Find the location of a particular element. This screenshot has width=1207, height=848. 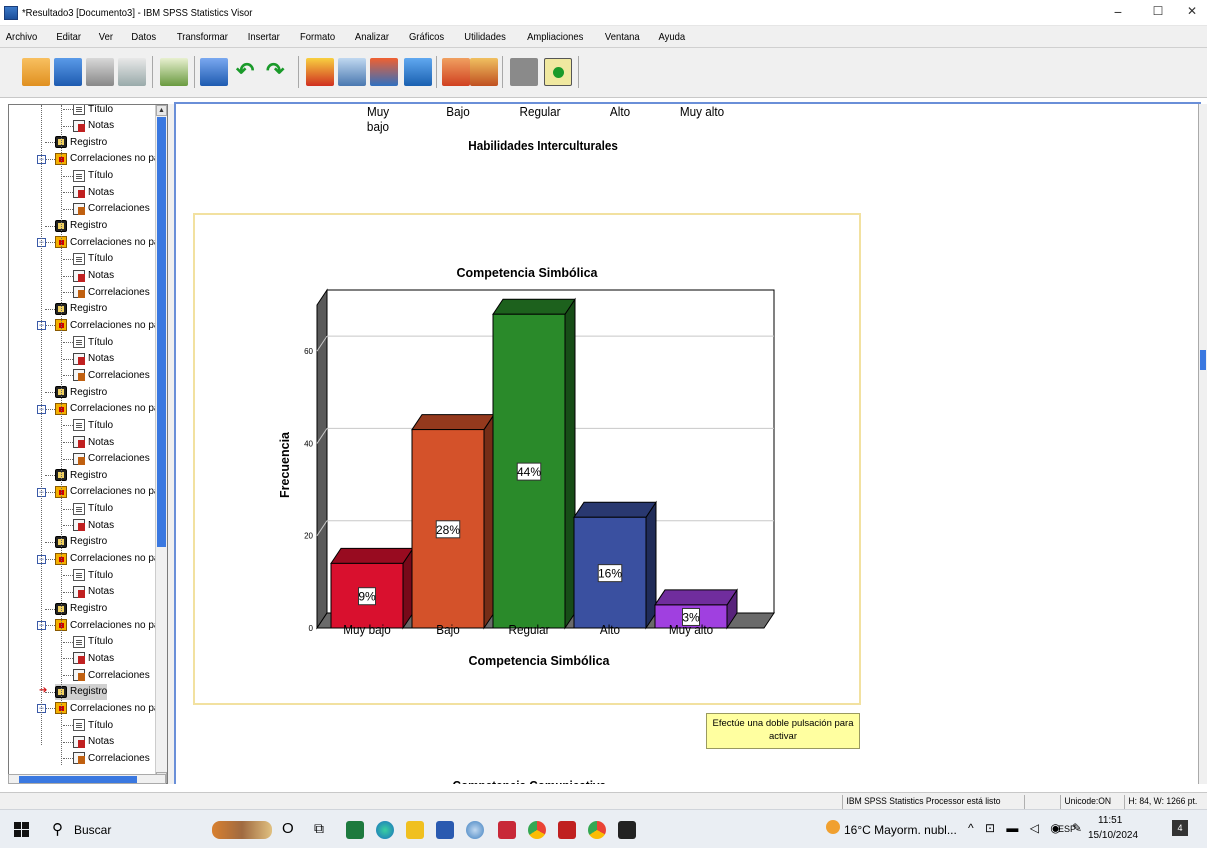

word-icon is located at coordinates (445, 830).